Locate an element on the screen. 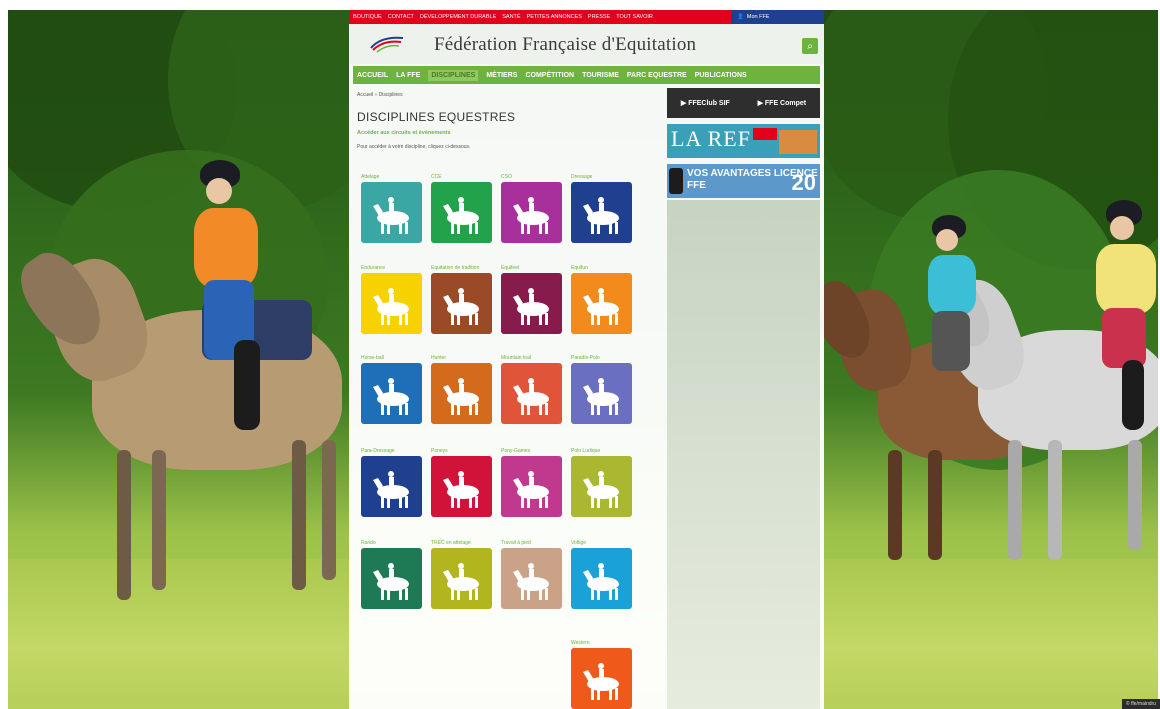  discipline-tile: CSO is located at coordinates (532, 208).